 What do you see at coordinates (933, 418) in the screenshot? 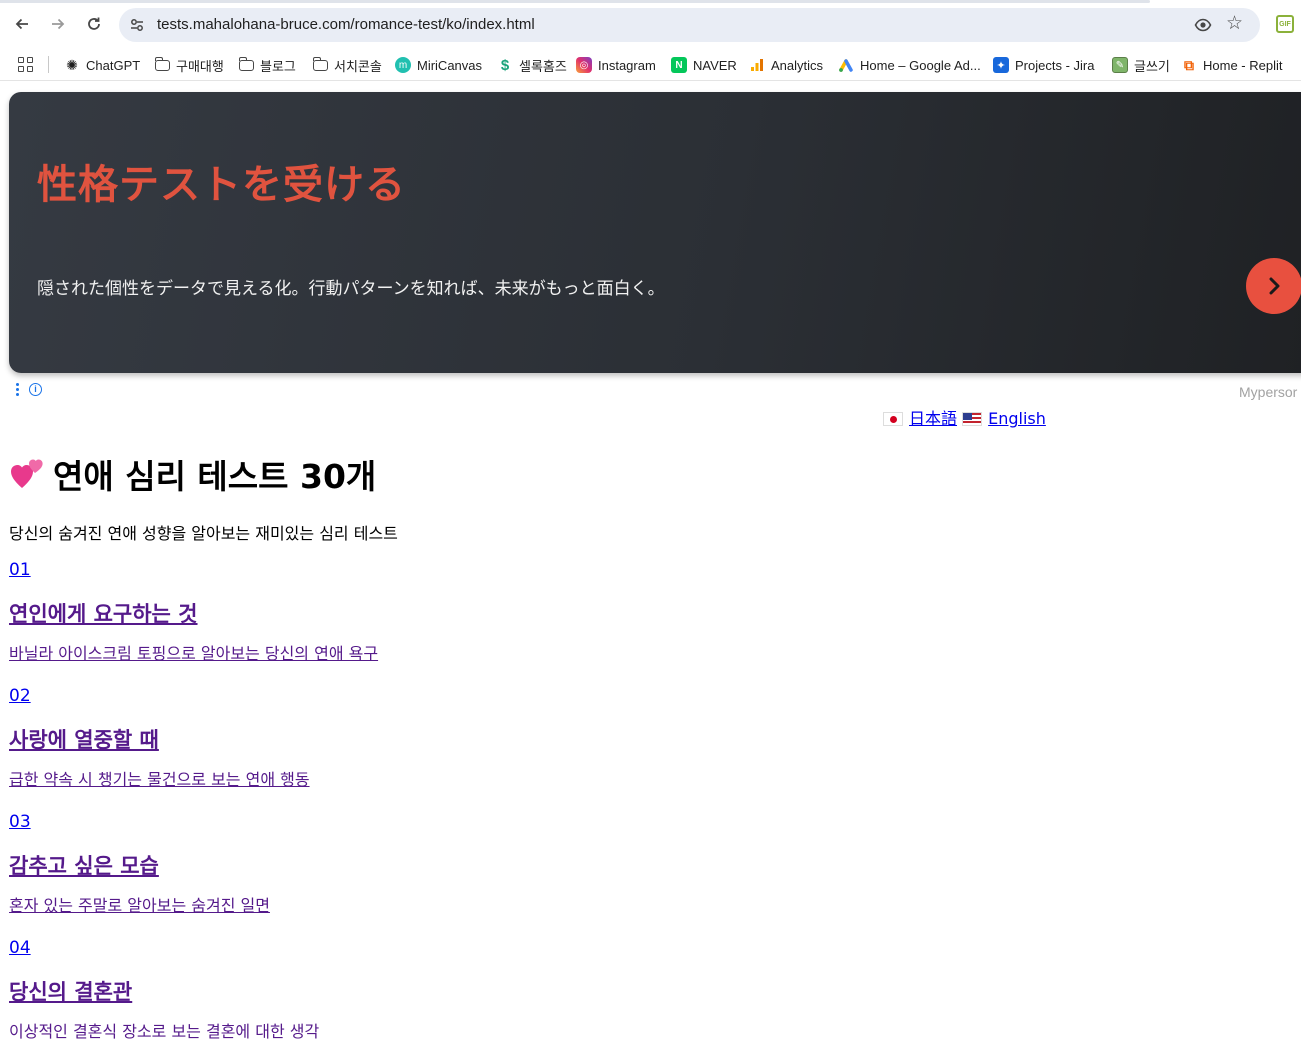
I see `lang-japanese-label: 日本語` at bounding box center [933, 418].